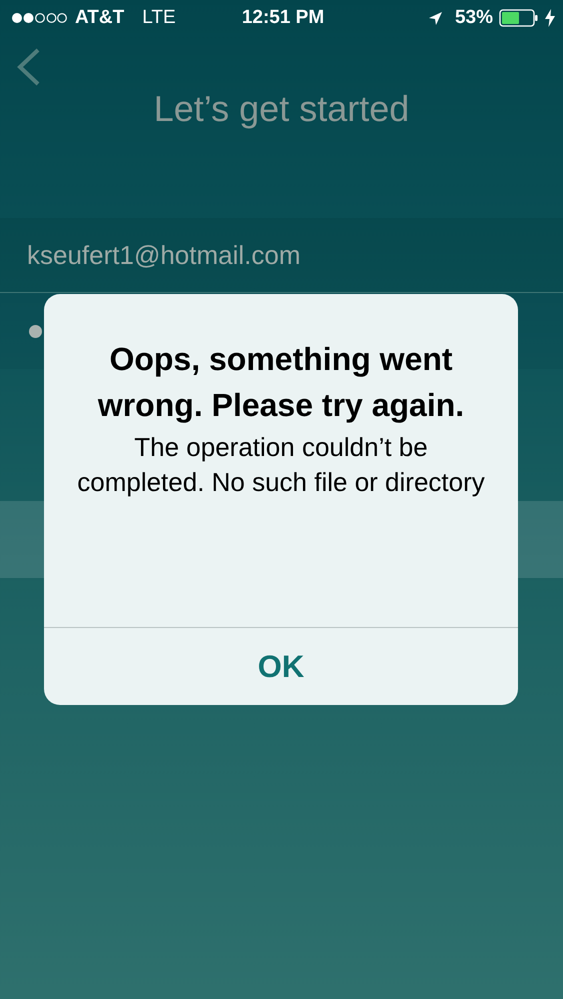 The height and width of the screenshot is (999, 563). What do you see at coordinates (473, 18) in the screenshot?
I see `battery-percentage: 53%` at bounding box center [473, 18].